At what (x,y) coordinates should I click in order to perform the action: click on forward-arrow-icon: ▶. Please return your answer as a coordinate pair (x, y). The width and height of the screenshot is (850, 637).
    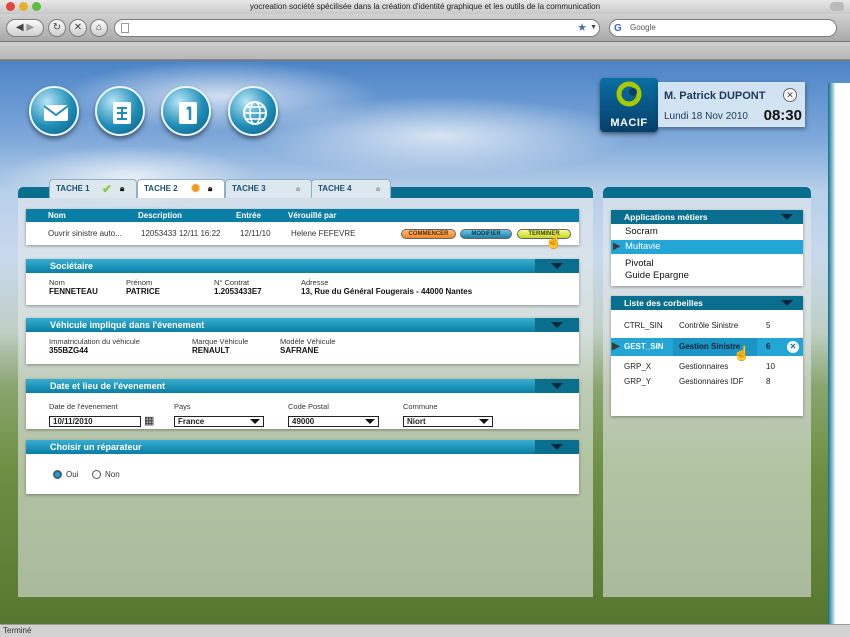
    Looking at the image, I should click on (30, 27).